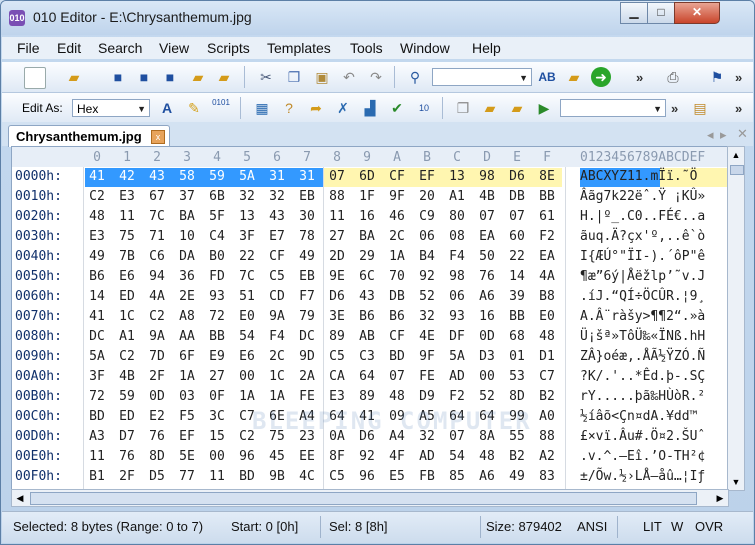 This screenshot has height=545, width=755. What do you see at coordinates (642, 476) in the screenshot?
I see `ascii-row: ±/Õw.½›LÅ–åû…¦Iƒ` at bounding box center [642, 476].